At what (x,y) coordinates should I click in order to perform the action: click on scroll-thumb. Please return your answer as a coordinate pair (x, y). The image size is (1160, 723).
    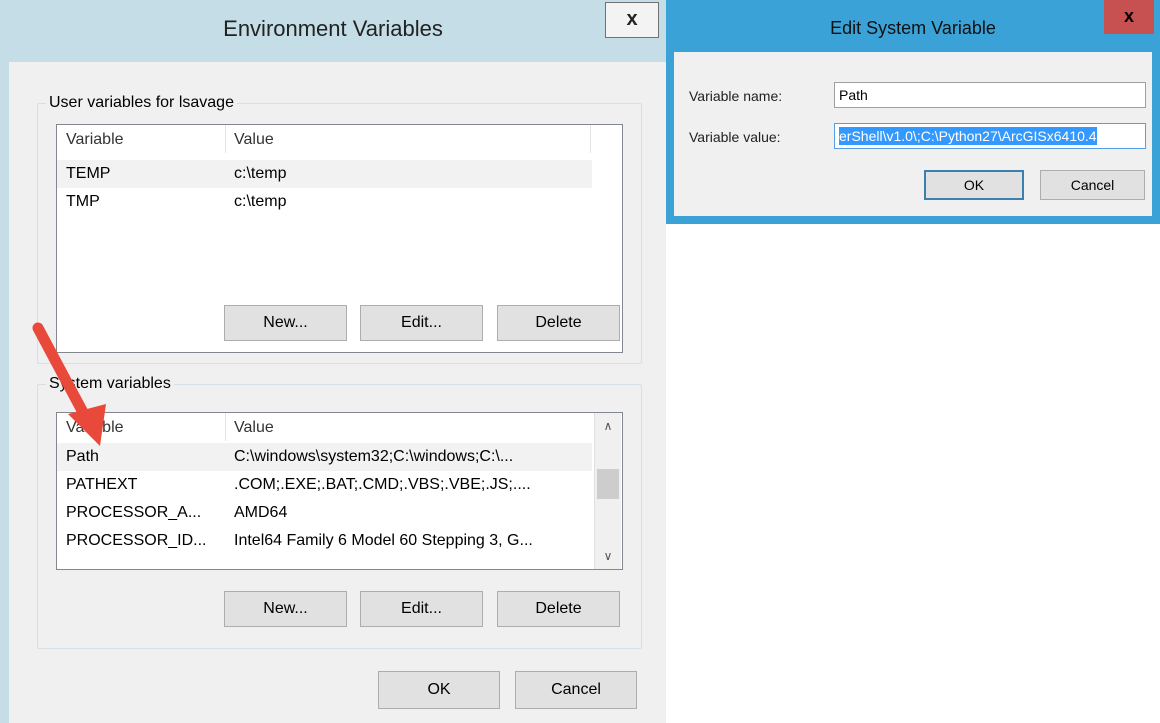
    Looking at the image, I should click on (608, 484).